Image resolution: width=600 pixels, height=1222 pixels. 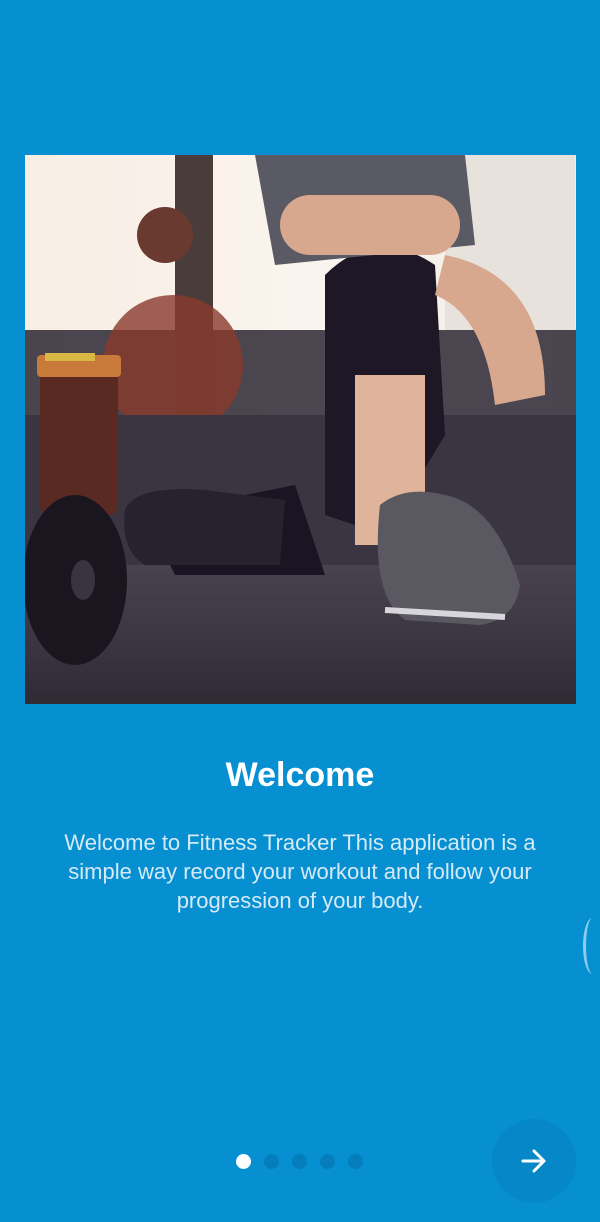 I want to click on edge-swipe-handle, so click(x=591, y=946).